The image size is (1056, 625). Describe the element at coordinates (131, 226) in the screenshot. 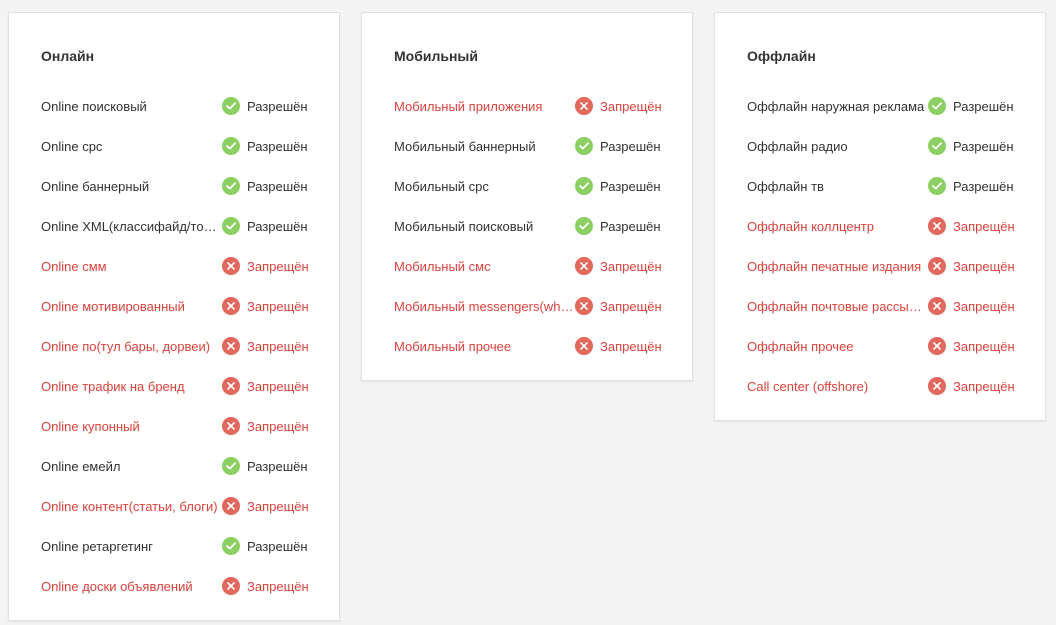

I see `traffic-source-label: Online XML(классифайд/товарный)` at that location.